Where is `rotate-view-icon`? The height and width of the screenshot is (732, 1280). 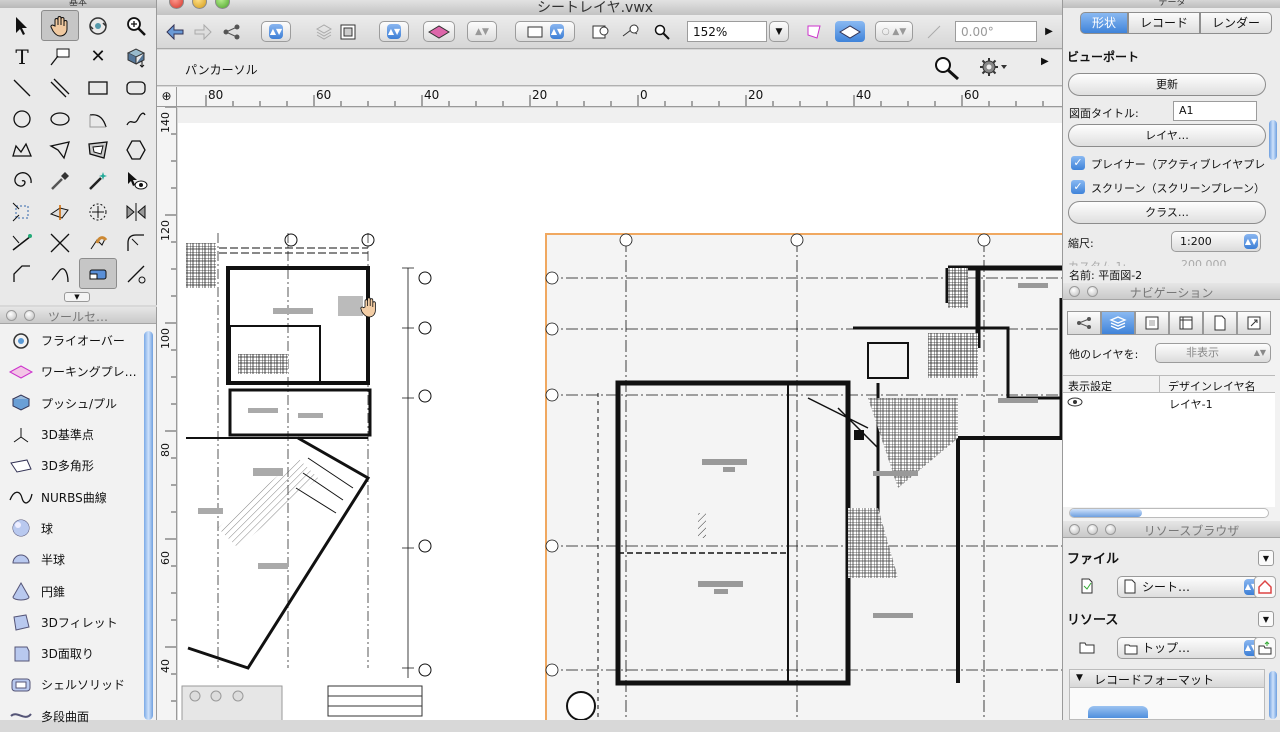
rotate-view-icon is located at coordinates (934, 31).